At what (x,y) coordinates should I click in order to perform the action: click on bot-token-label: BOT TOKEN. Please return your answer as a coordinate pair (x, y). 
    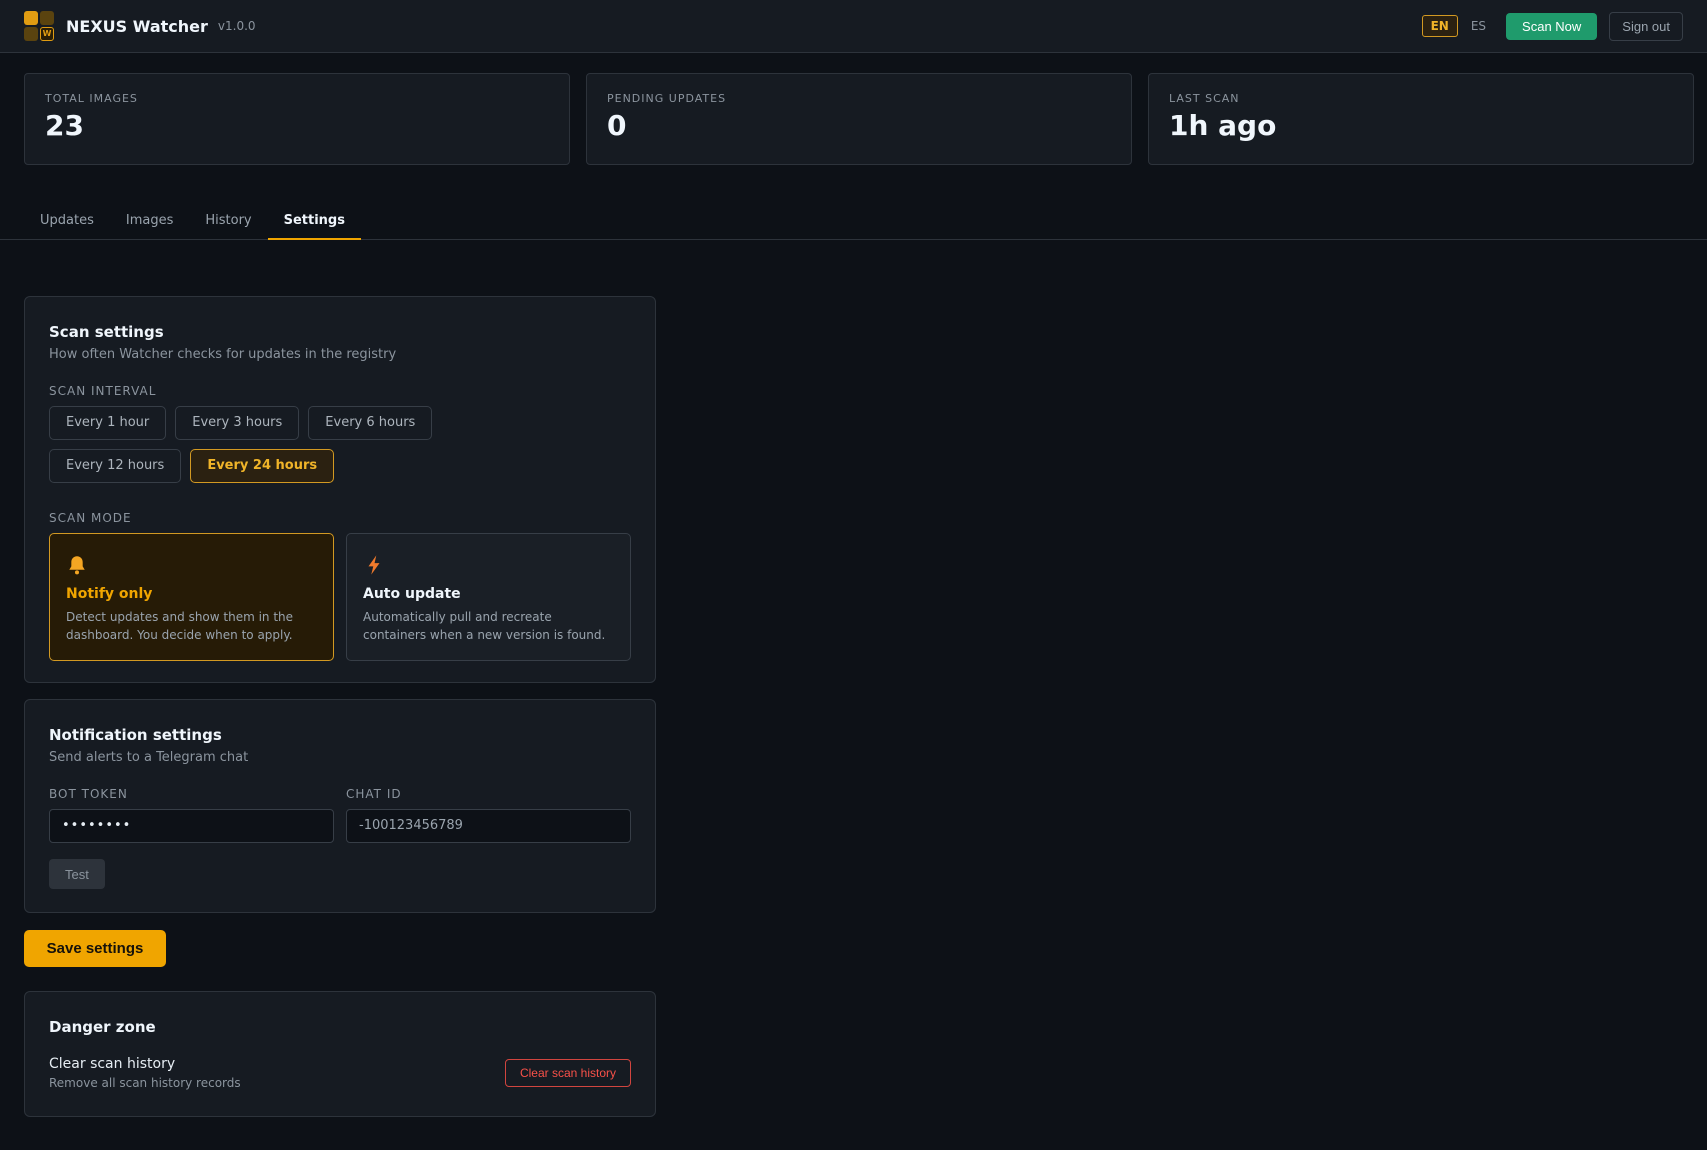
    Looking at the image, I should click on (88, 794).